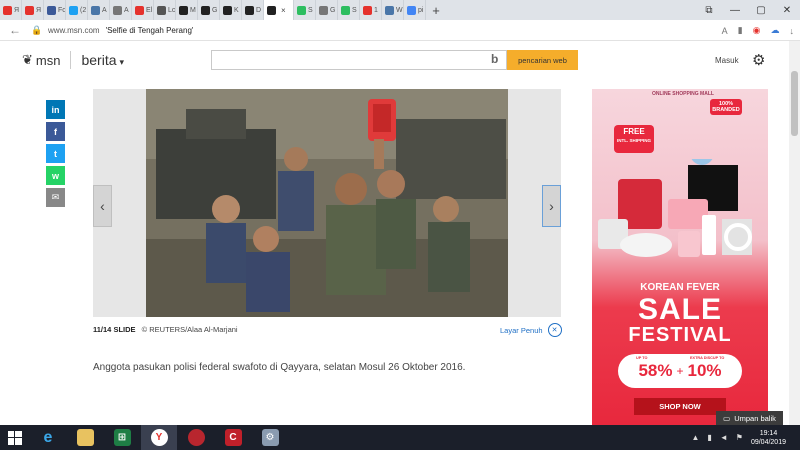 This screenshot has height=450, width=800. Describe the element at coordinates (253, 10) in the screenshot. I see `browser-tab: D` at that location.